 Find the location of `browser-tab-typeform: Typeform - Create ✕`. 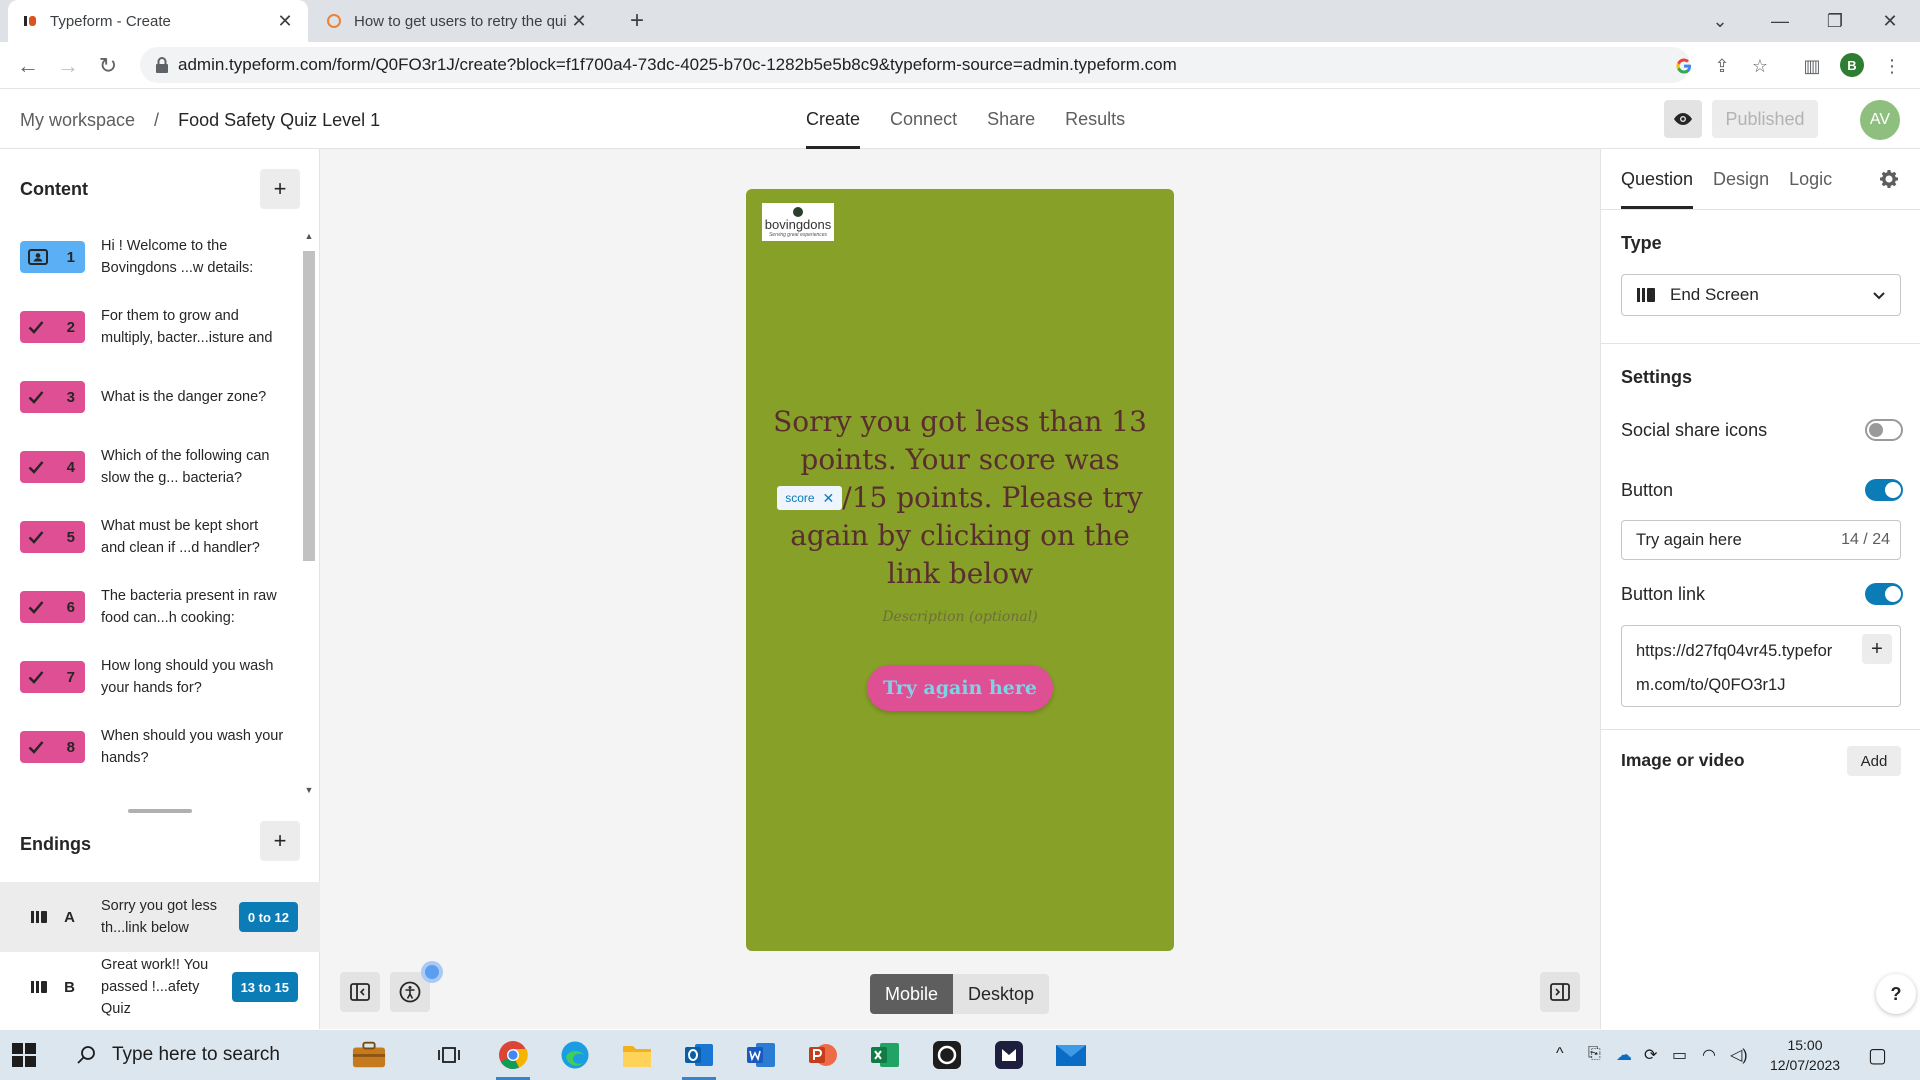

browser-tab-typeform: Typeform - Create ✕ is located at coordinates (158, 21).